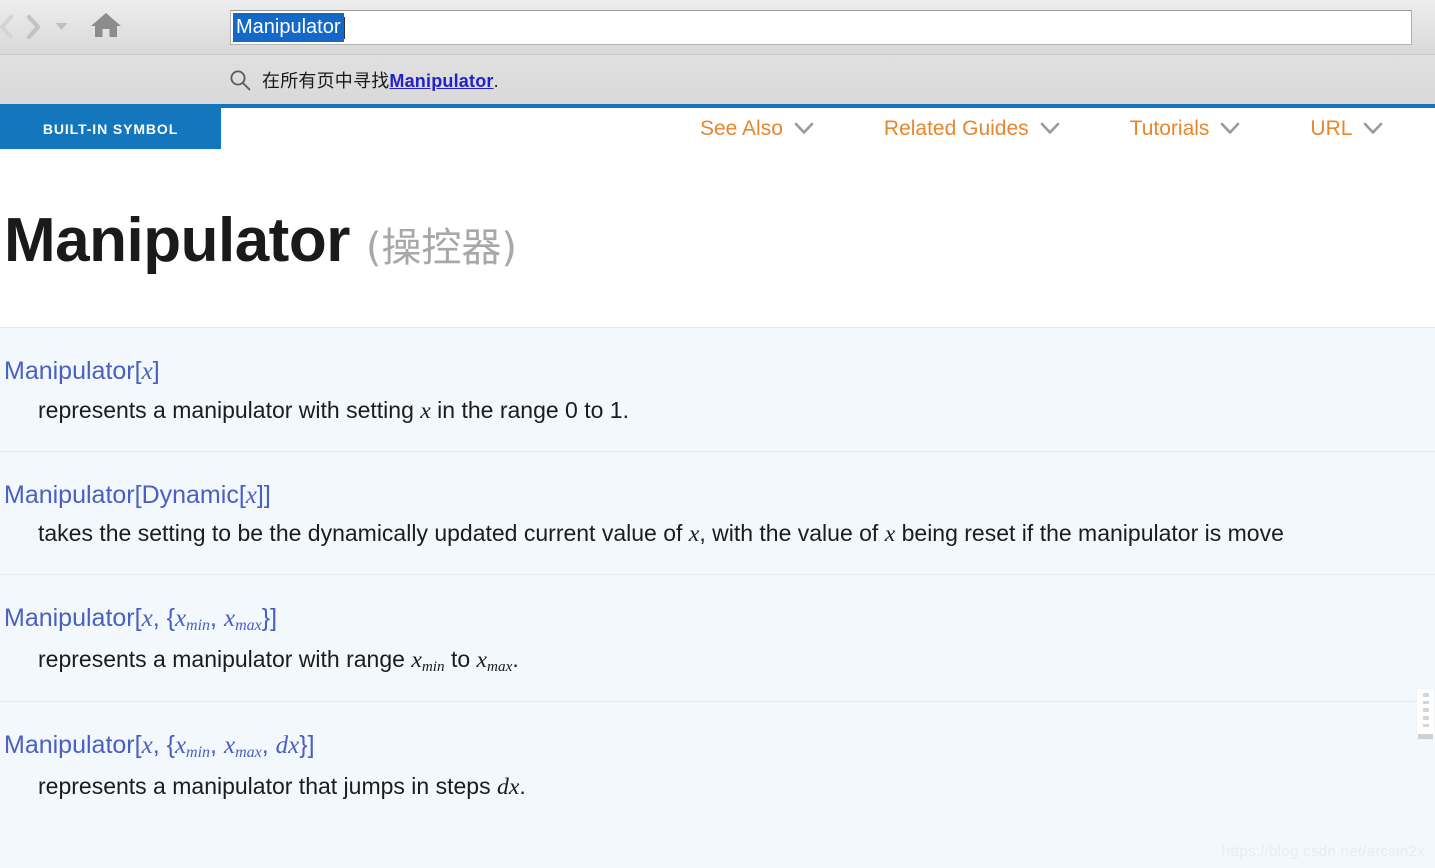 The height and width of the screenshot is (868, 1435). I want to click on caret-down-icon, so click(61, 27).